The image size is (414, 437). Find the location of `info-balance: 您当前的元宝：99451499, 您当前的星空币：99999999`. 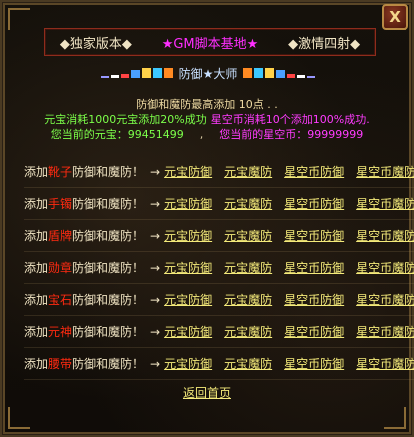

info-balance: 您当前的元宝：99451499, 您当前的星空币：99999999 is located at coordinates (207, 134).